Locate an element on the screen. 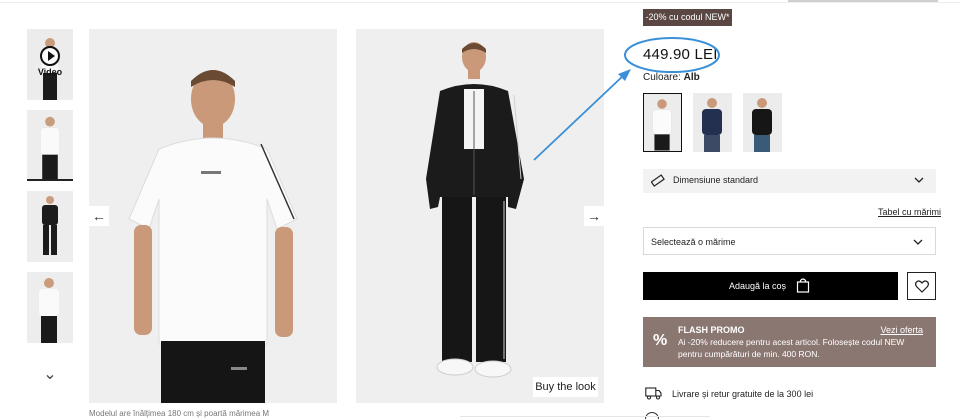  color-value: Alb is located at coordinates (691, 77).